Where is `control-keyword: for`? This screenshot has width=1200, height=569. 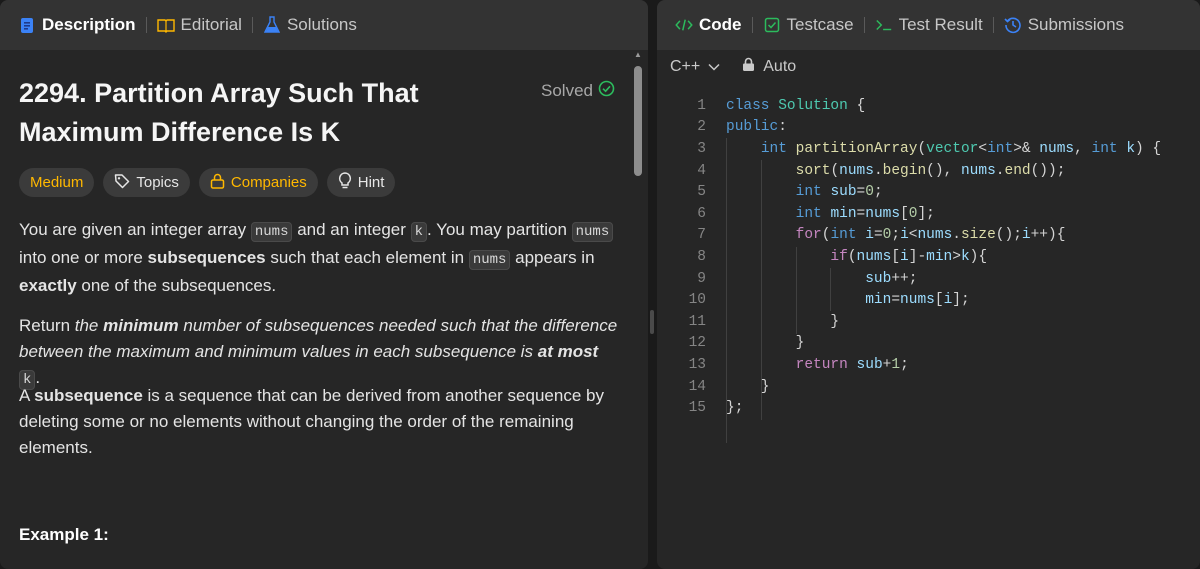
control-keyword: for is located at coordinates (808, 235).